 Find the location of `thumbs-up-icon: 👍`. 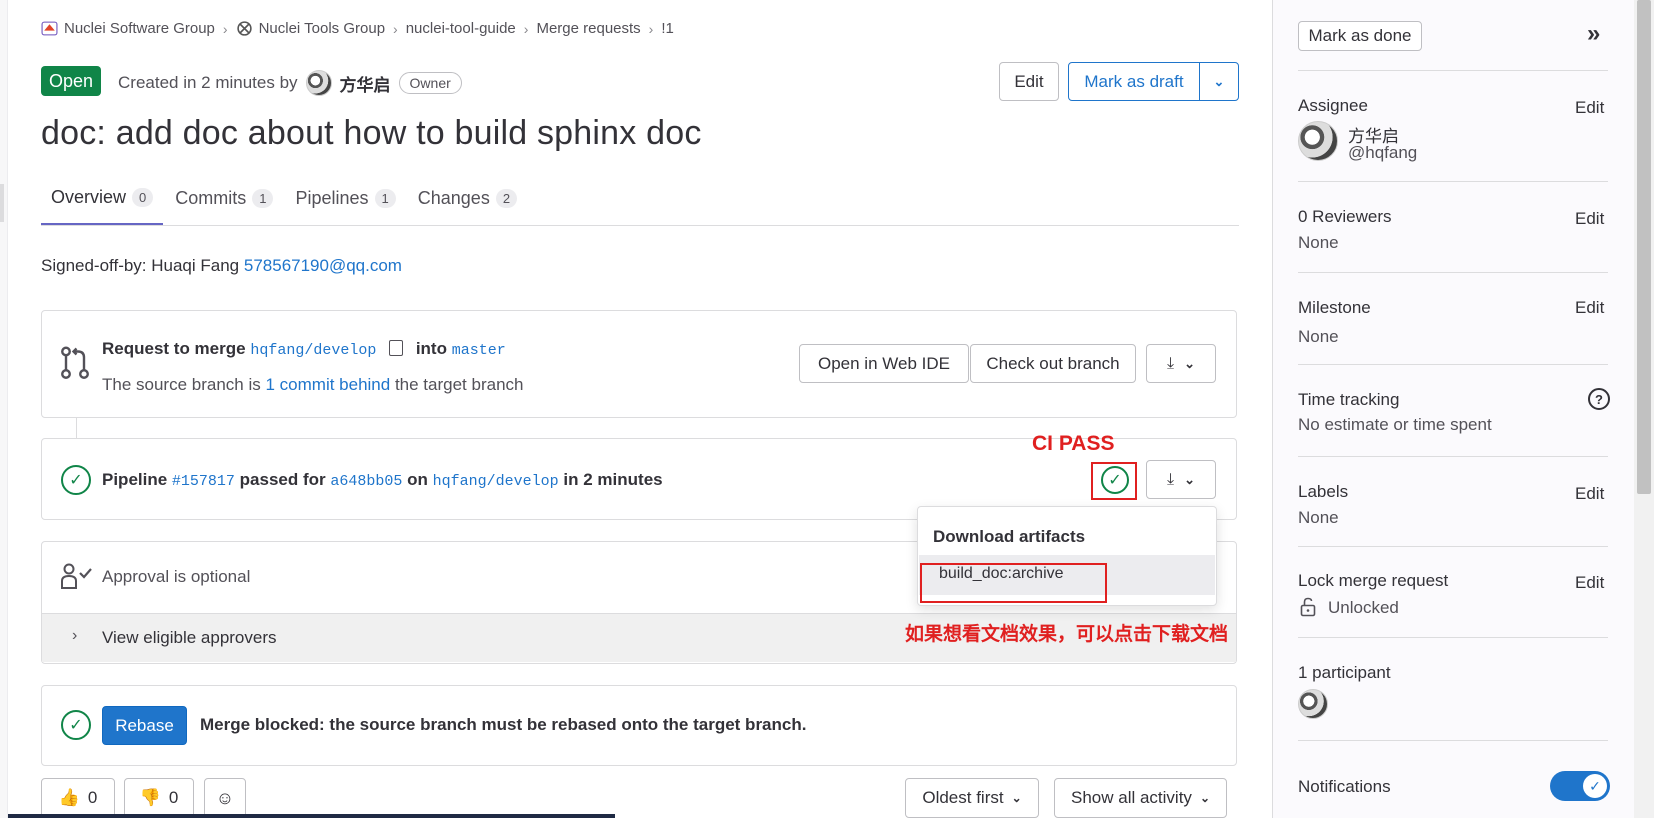

thumbs-up-icon: 👍 is located at coordinates (69, 797).